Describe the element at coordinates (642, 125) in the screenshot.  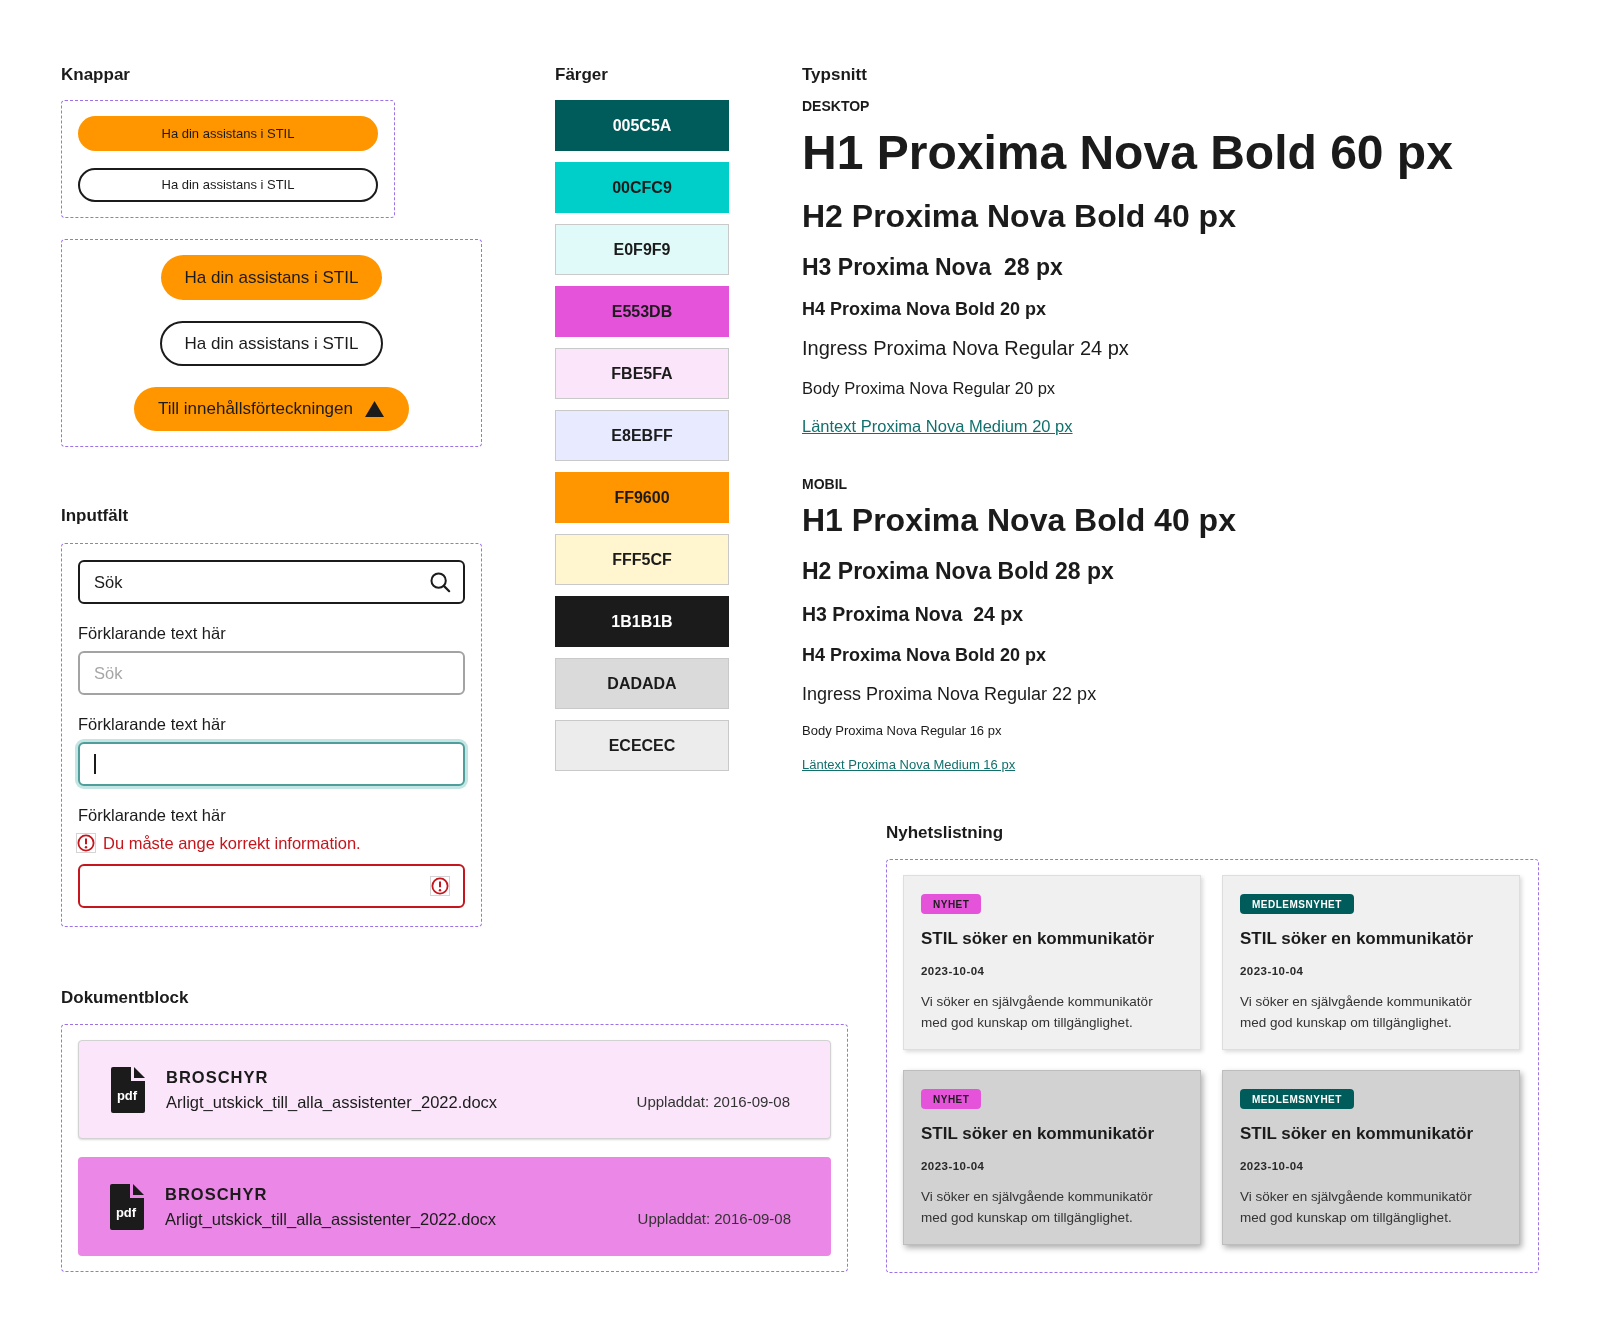
I see `color-swatch: 005C5A` at that location.